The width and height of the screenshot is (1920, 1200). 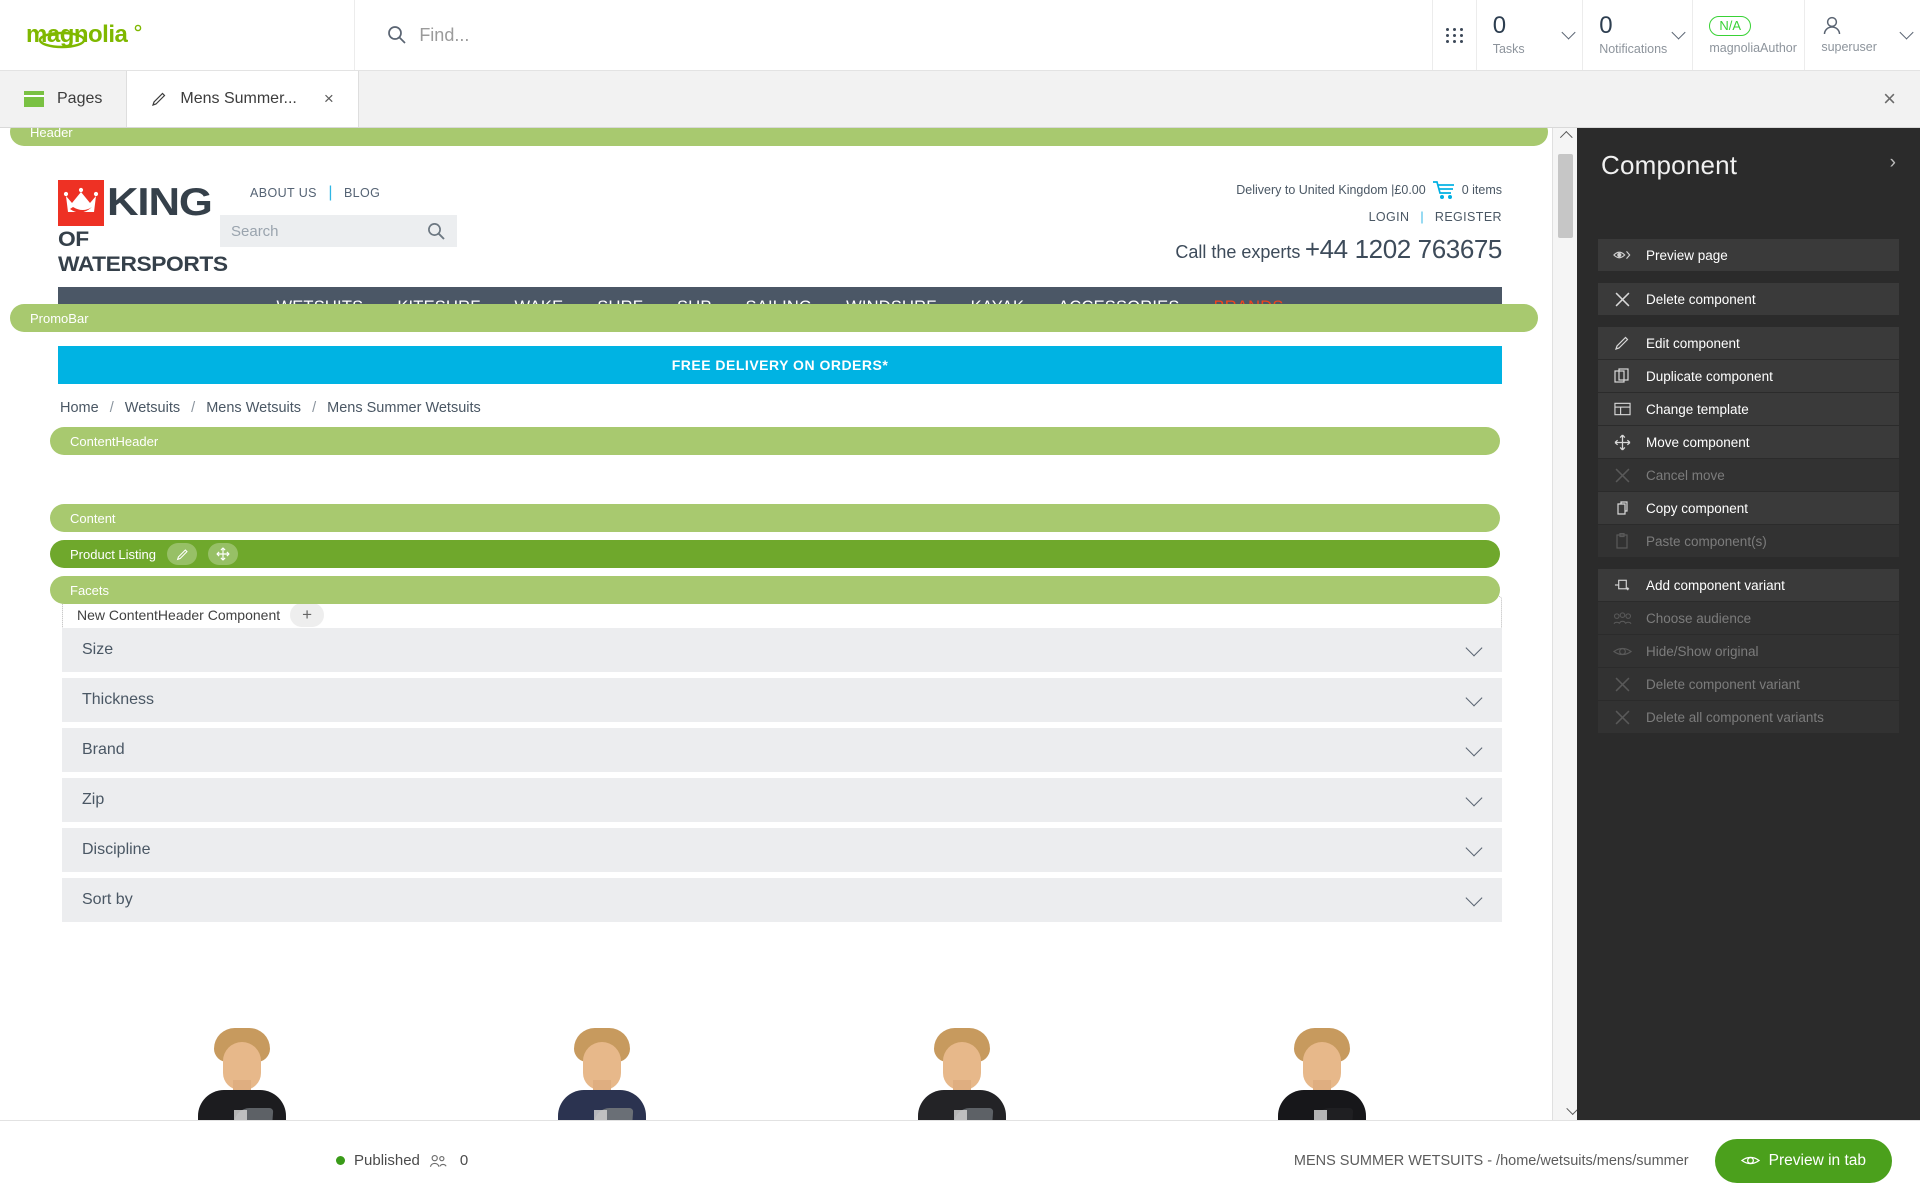 I want to click on edit-component-icon, so click(x=182, y=554).